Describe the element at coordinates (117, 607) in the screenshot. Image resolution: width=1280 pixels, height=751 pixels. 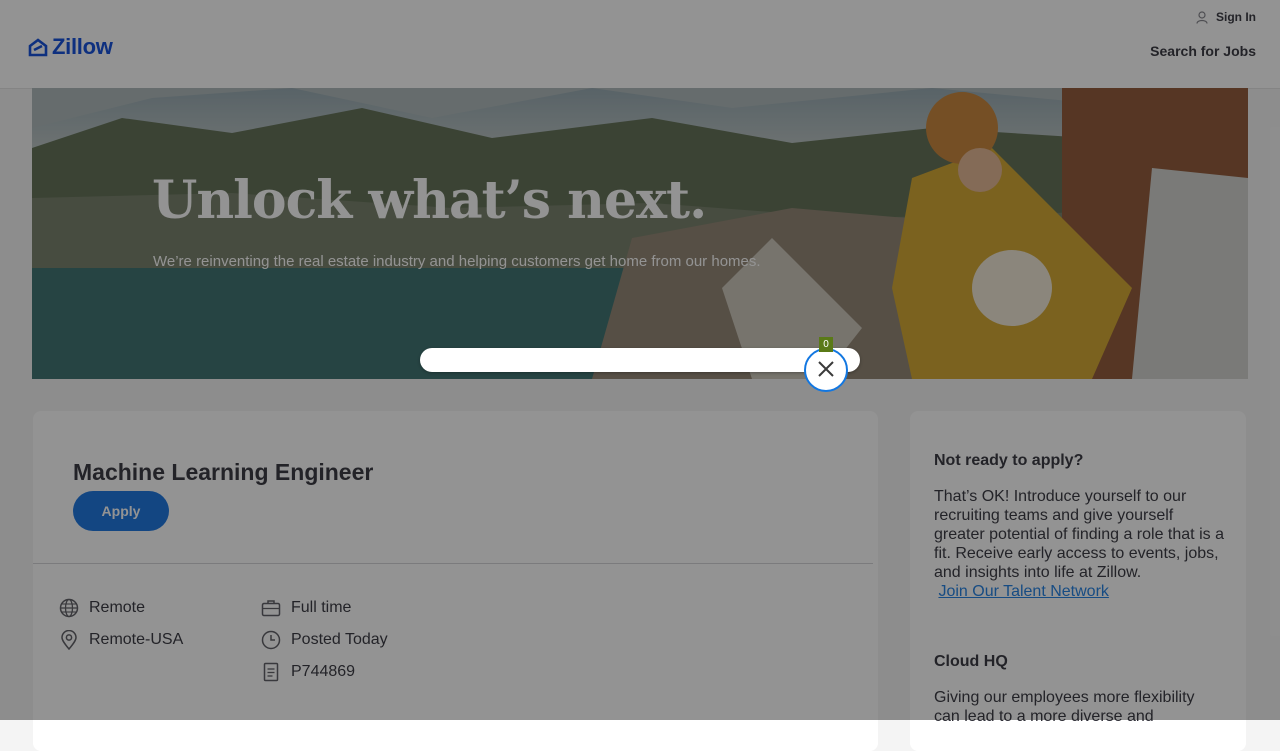
I see `workplace-label: Remote` at that location.